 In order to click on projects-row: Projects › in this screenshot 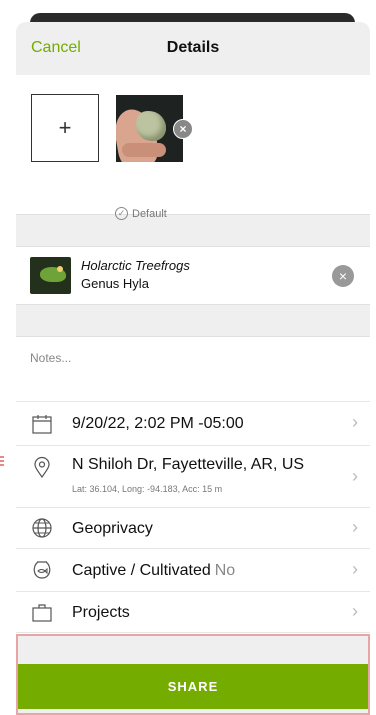, I will do `click(193, 612)`.